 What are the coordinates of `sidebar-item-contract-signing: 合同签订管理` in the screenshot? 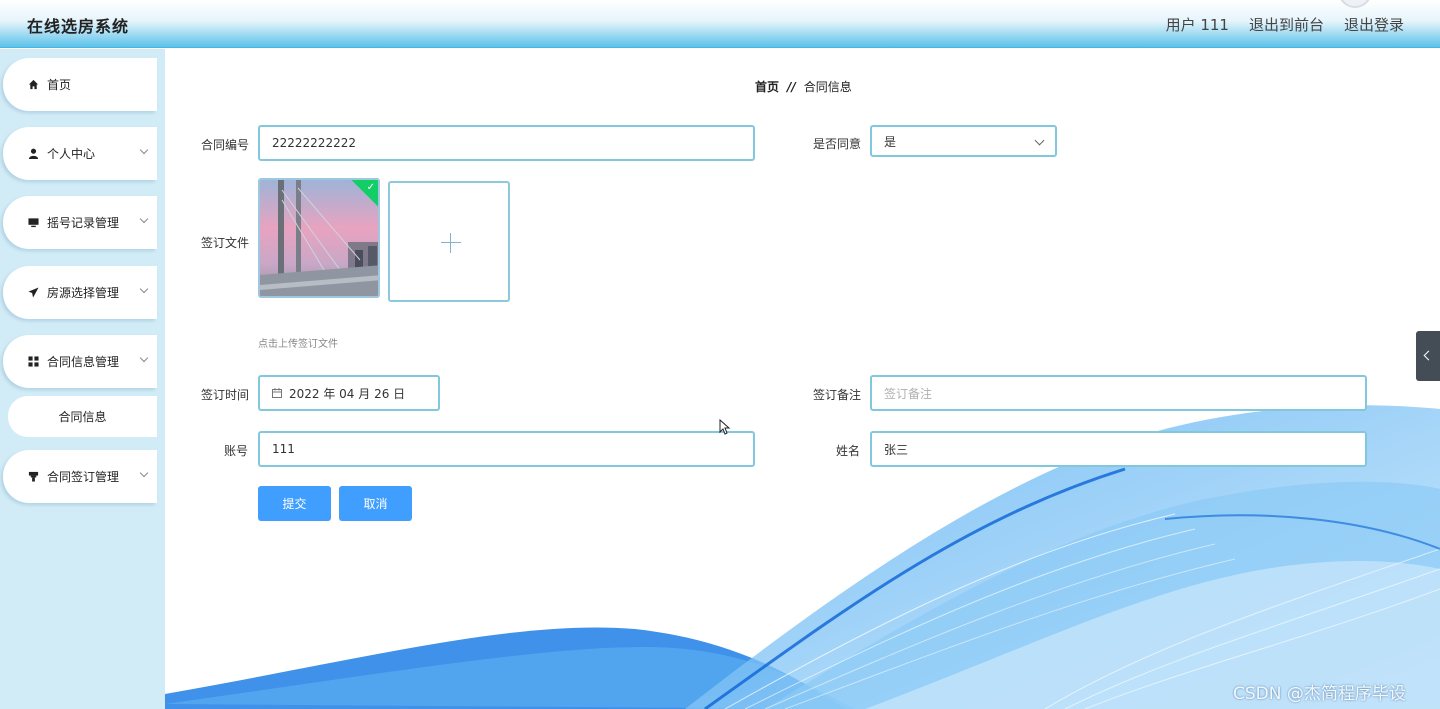 It's located at (80, 476).